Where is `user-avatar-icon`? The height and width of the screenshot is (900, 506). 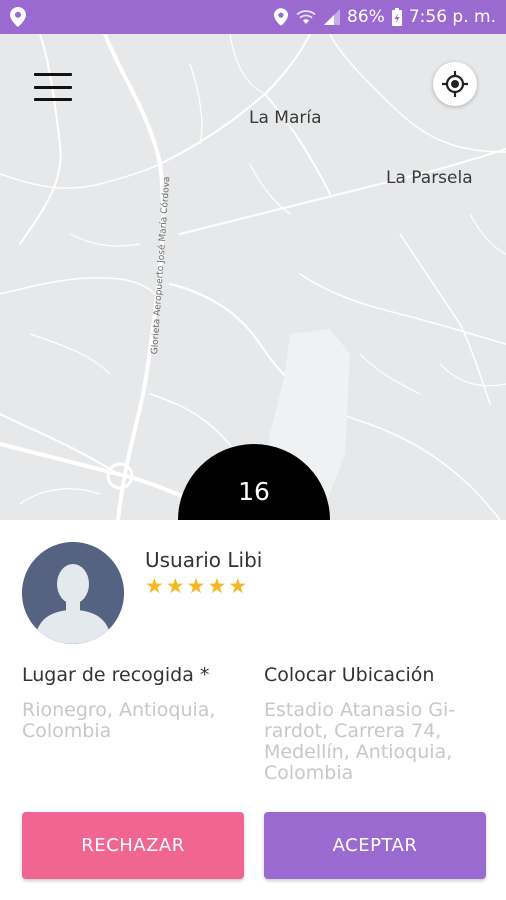 user-avatar-icon is located at coordinates (73, 593).